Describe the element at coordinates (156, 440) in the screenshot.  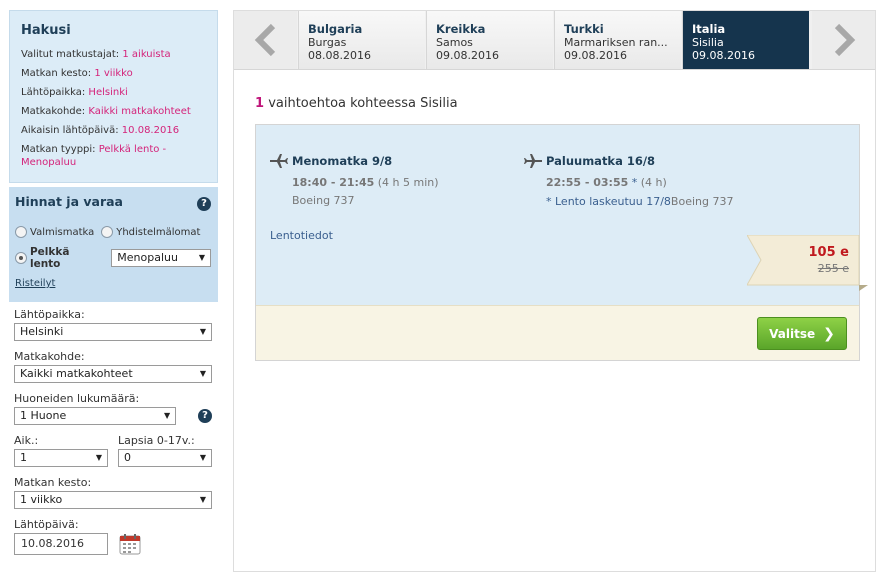
I see `children-label: Lapsia 0-17v.:` at that location.